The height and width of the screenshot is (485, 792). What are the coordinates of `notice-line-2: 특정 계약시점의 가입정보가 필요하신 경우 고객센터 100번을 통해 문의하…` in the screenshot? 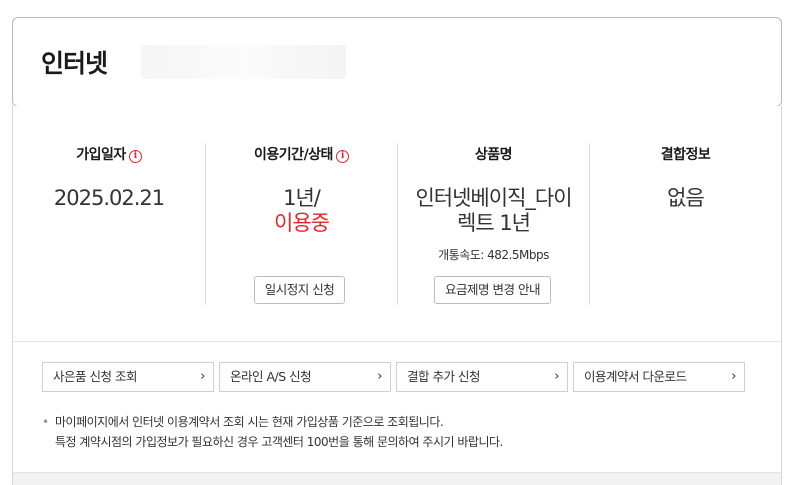 It's located at (279, 442).